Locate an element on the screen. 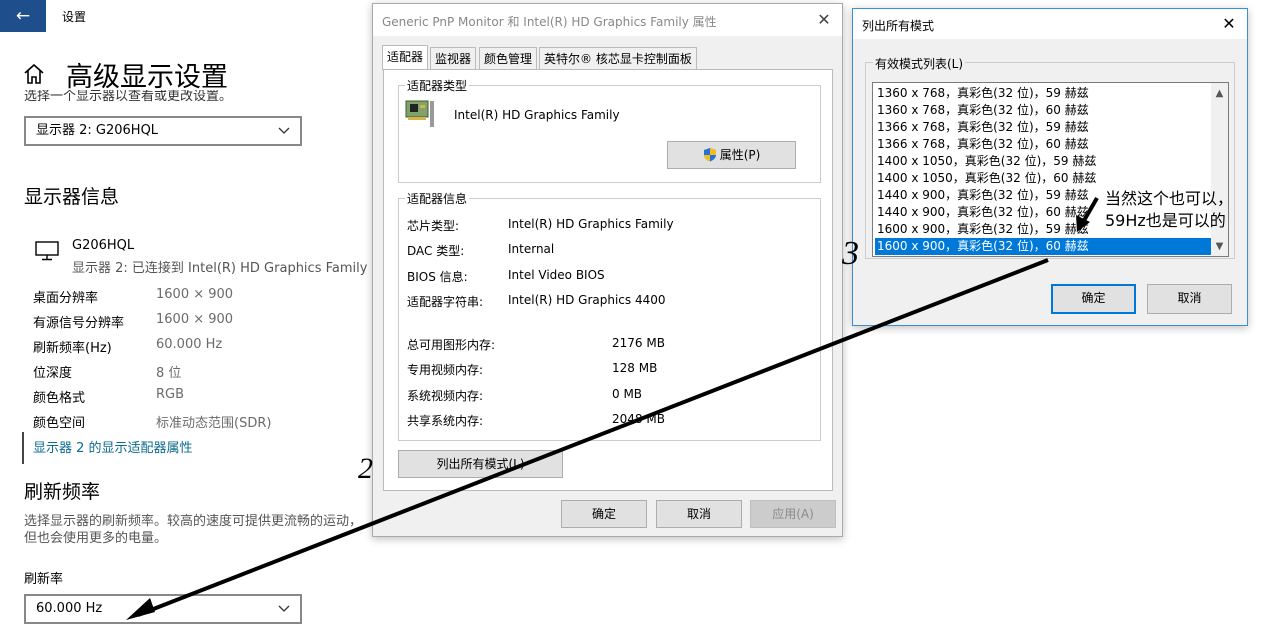 Image resolution: width=1261 pixels, height=634 pixels. info-value: Intel Video BIOS is located at coordinates (556, 275).